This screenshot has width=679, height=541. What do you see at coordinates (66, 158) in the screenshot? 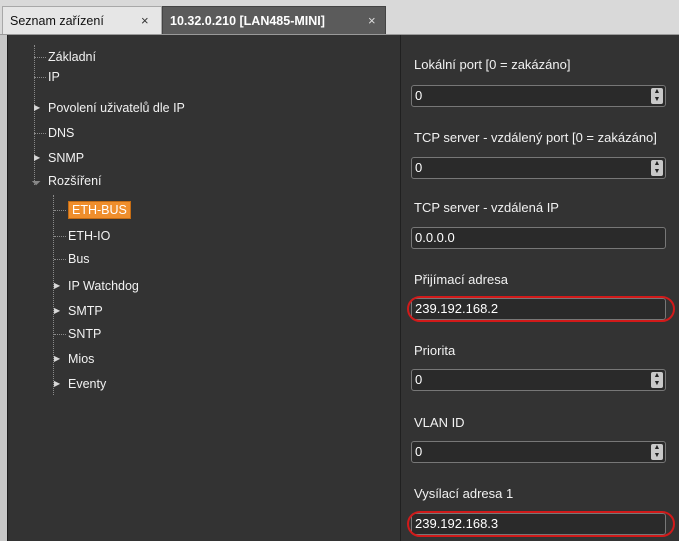
I see `tree-item-label: SNMP` at bounding box center [66, 158].